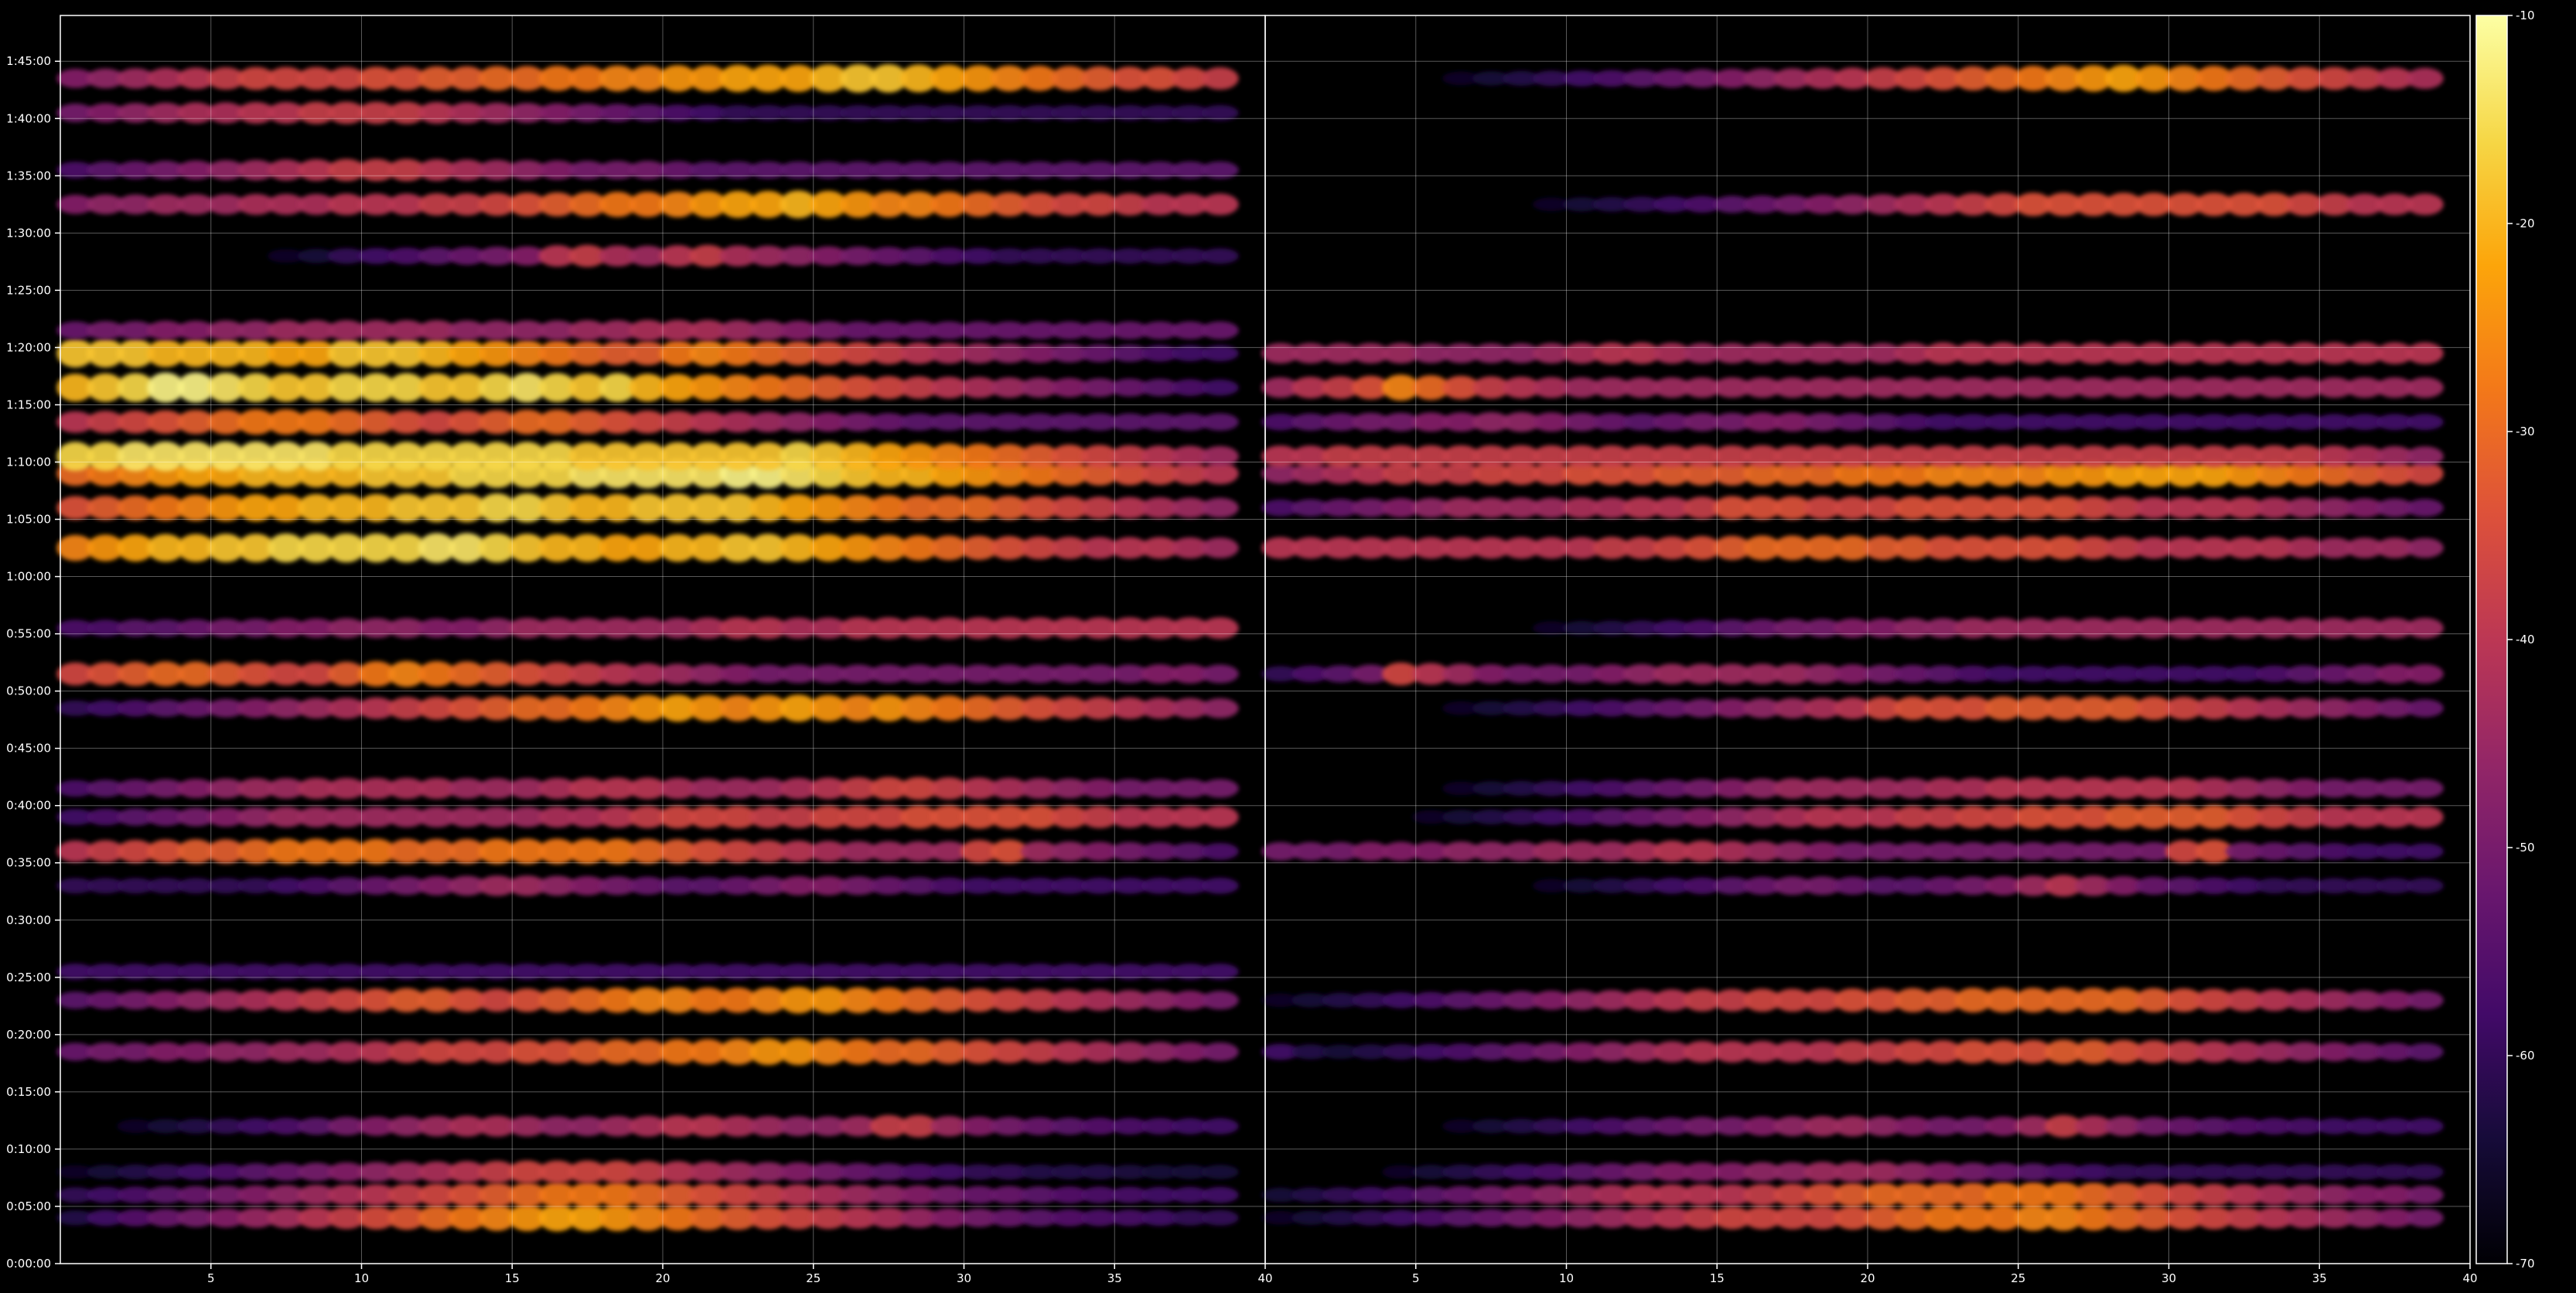 Image resolution: width=2576 pixels, height=1293 pixels. What do you see at coordinates (29, 920) in the screenshot?
I see `y-tick-label: 0:30:00` at bounding box center [29, 920].